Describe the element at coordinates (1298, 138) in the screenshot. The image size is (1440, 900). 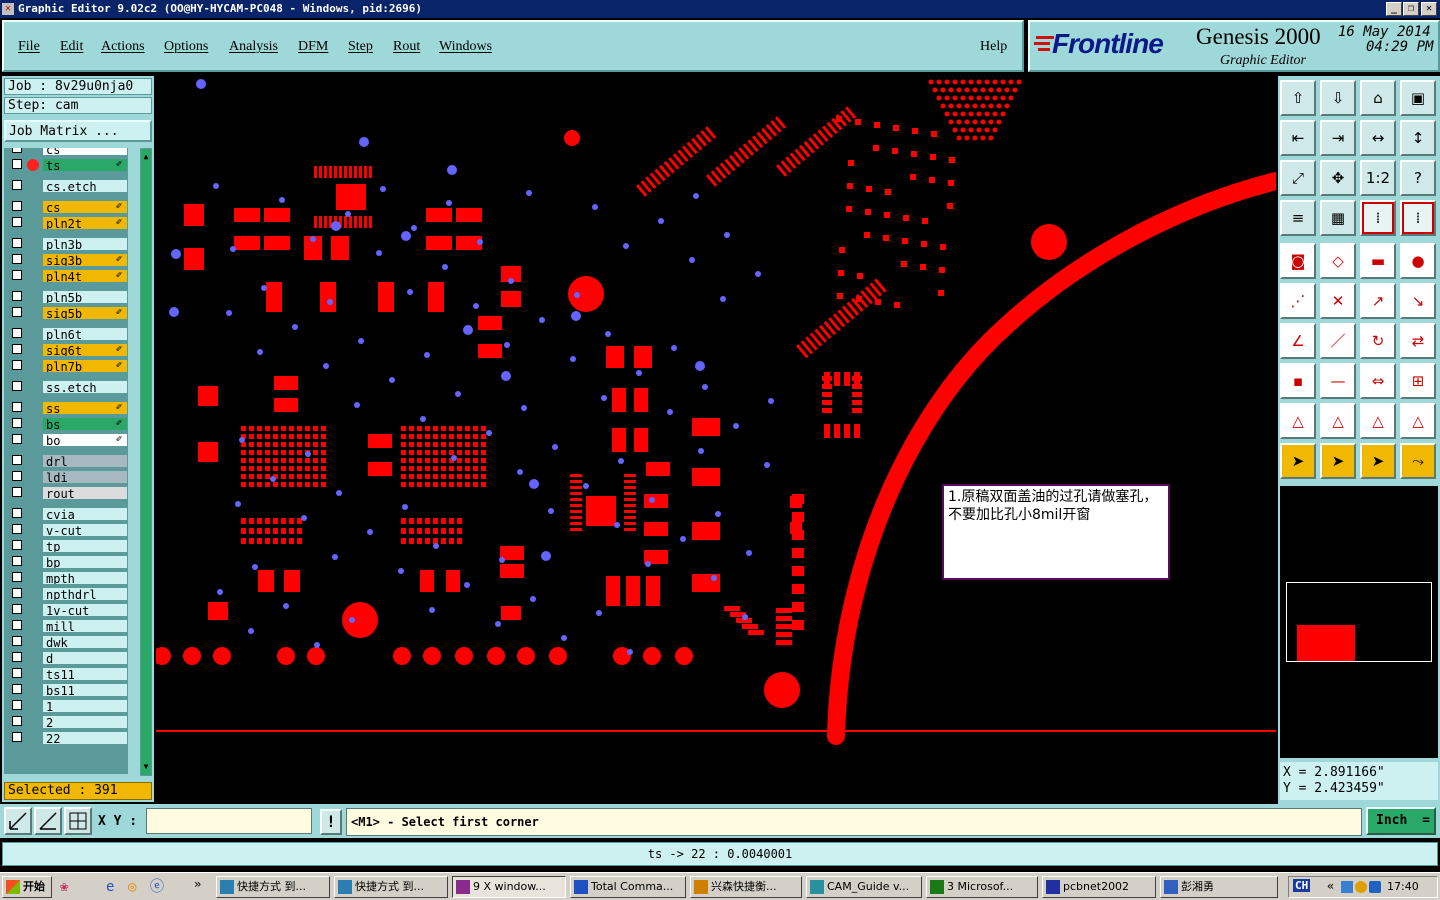
I see `pan-left-icon: ⇤` at that location.